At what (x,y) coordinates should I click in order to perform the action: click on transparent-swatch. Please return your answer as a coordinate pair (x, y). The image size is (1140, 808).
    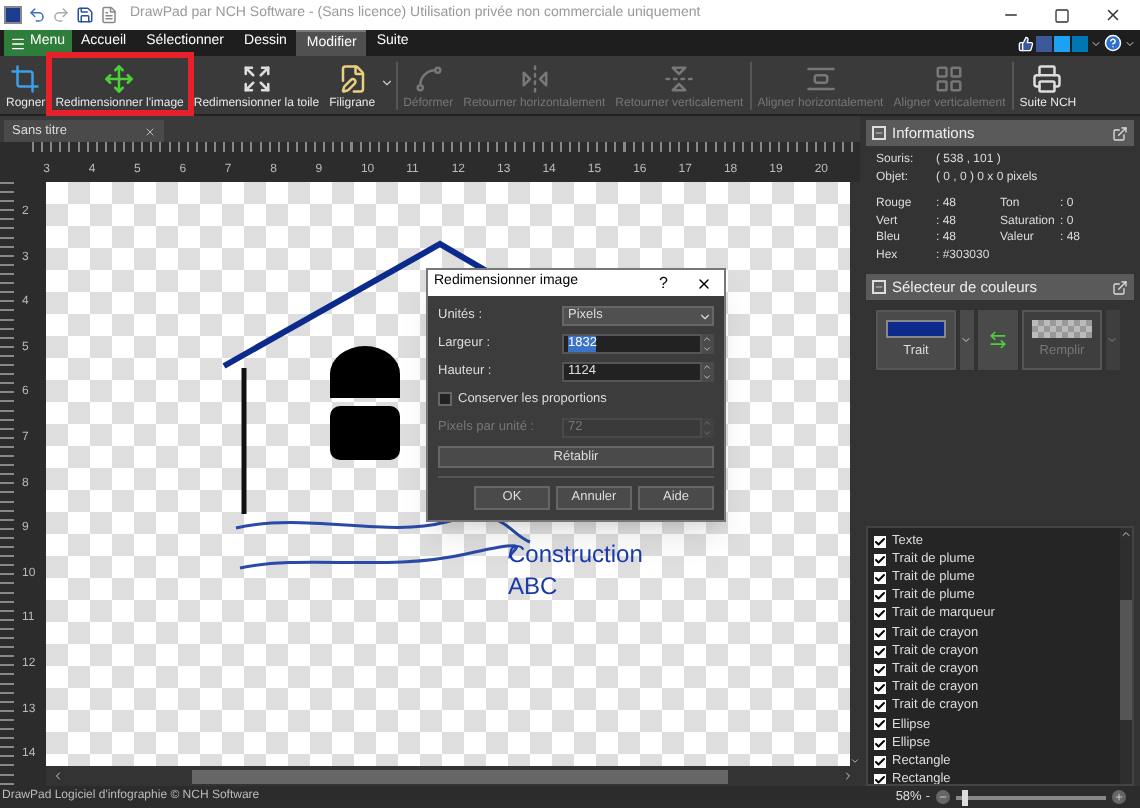
    Looking at the image, I should click on (1062, 328).